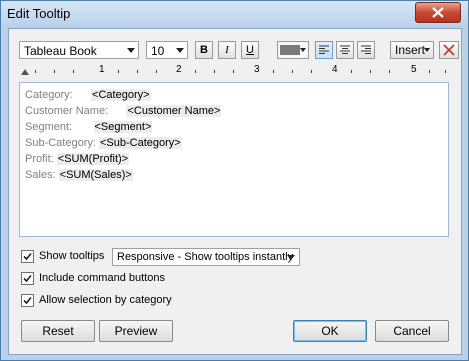 The height and width of the screenshot is (361, 469). I want to click on field-token: <SUM(Sales)>, so click(95, 175).